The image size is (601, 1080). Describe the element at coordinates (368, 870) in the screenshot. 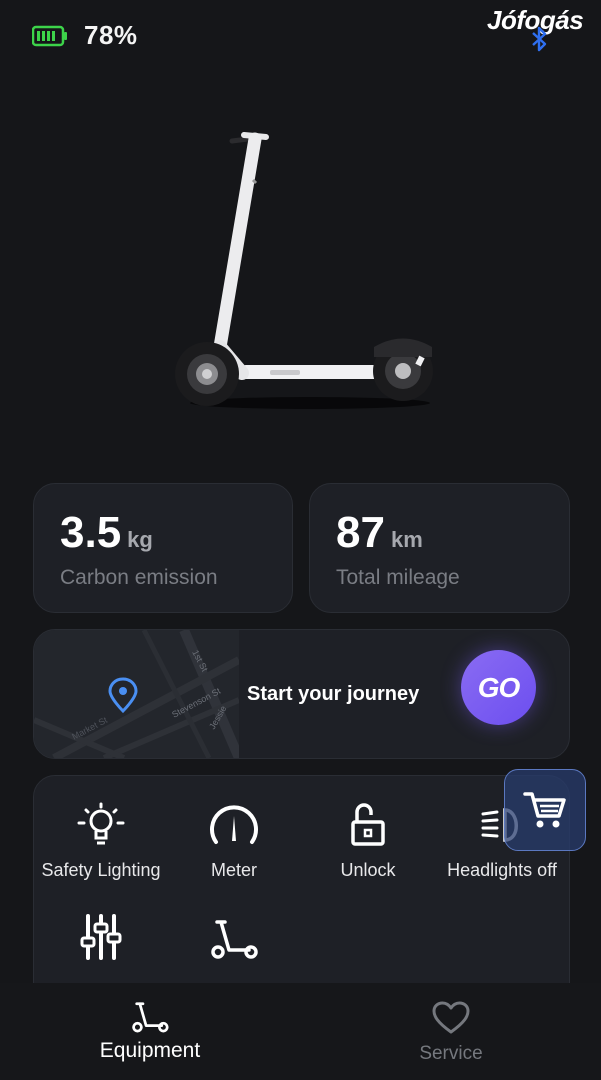

I see `tool-label: Unlock` at that location.